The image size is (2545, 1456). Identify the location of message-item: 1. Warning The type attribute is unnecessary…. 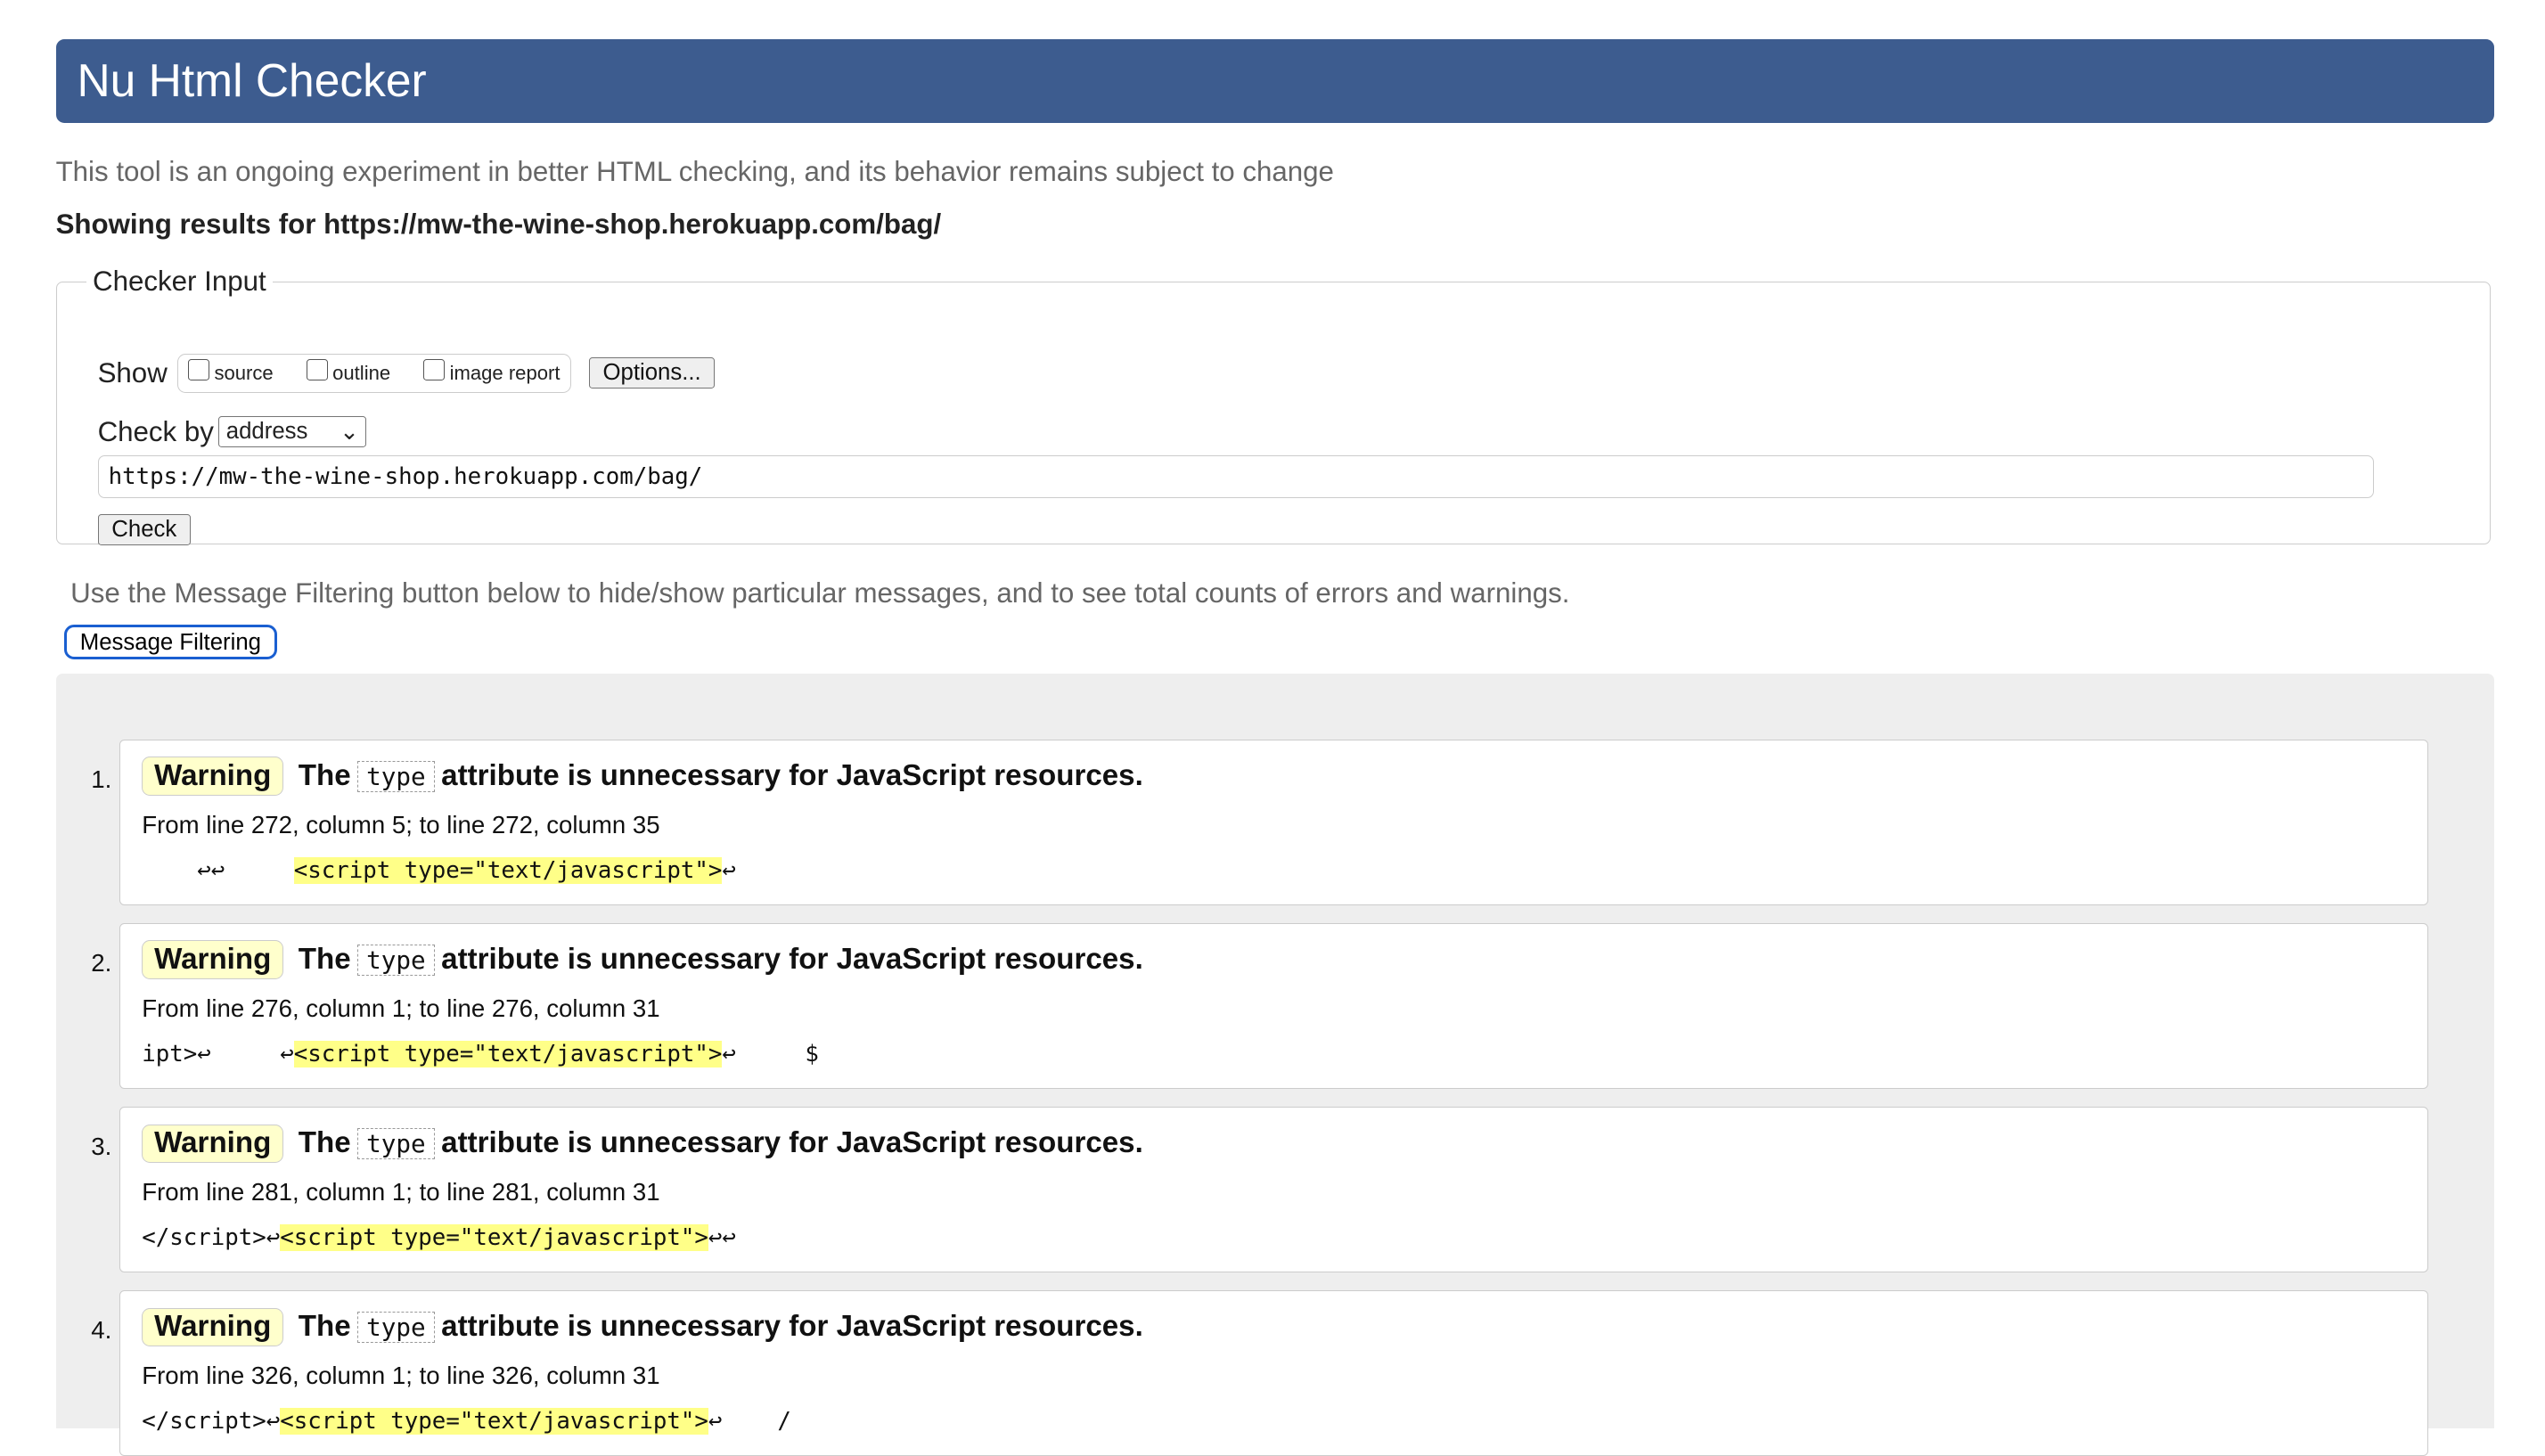
(1260, 822).